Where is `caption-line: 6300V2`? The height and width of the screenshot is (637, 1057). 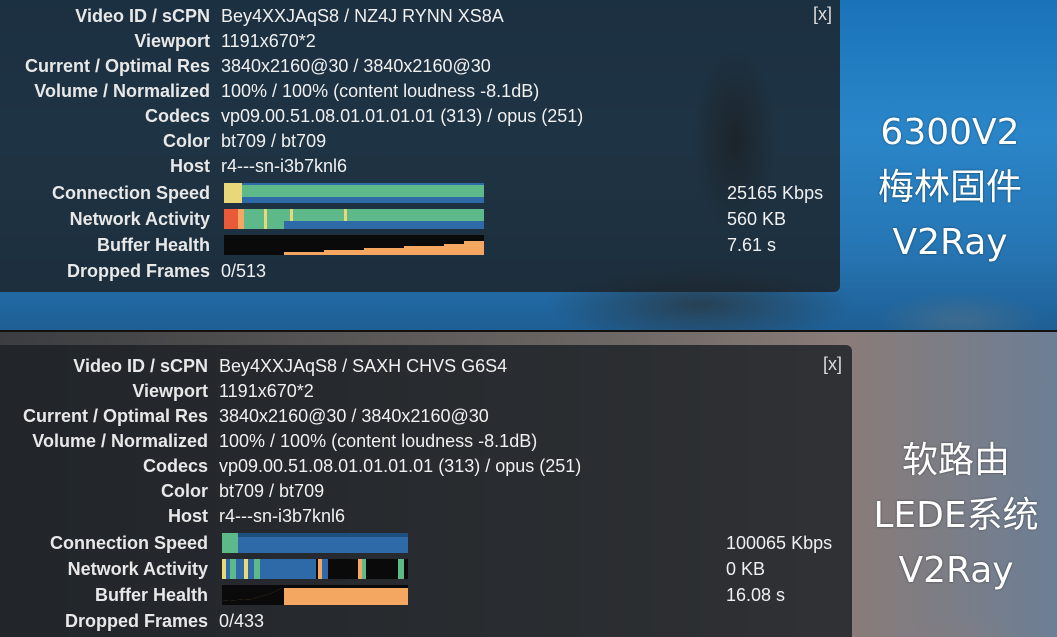 caption-line: 6300V2 is located at coordinates (950, 132).